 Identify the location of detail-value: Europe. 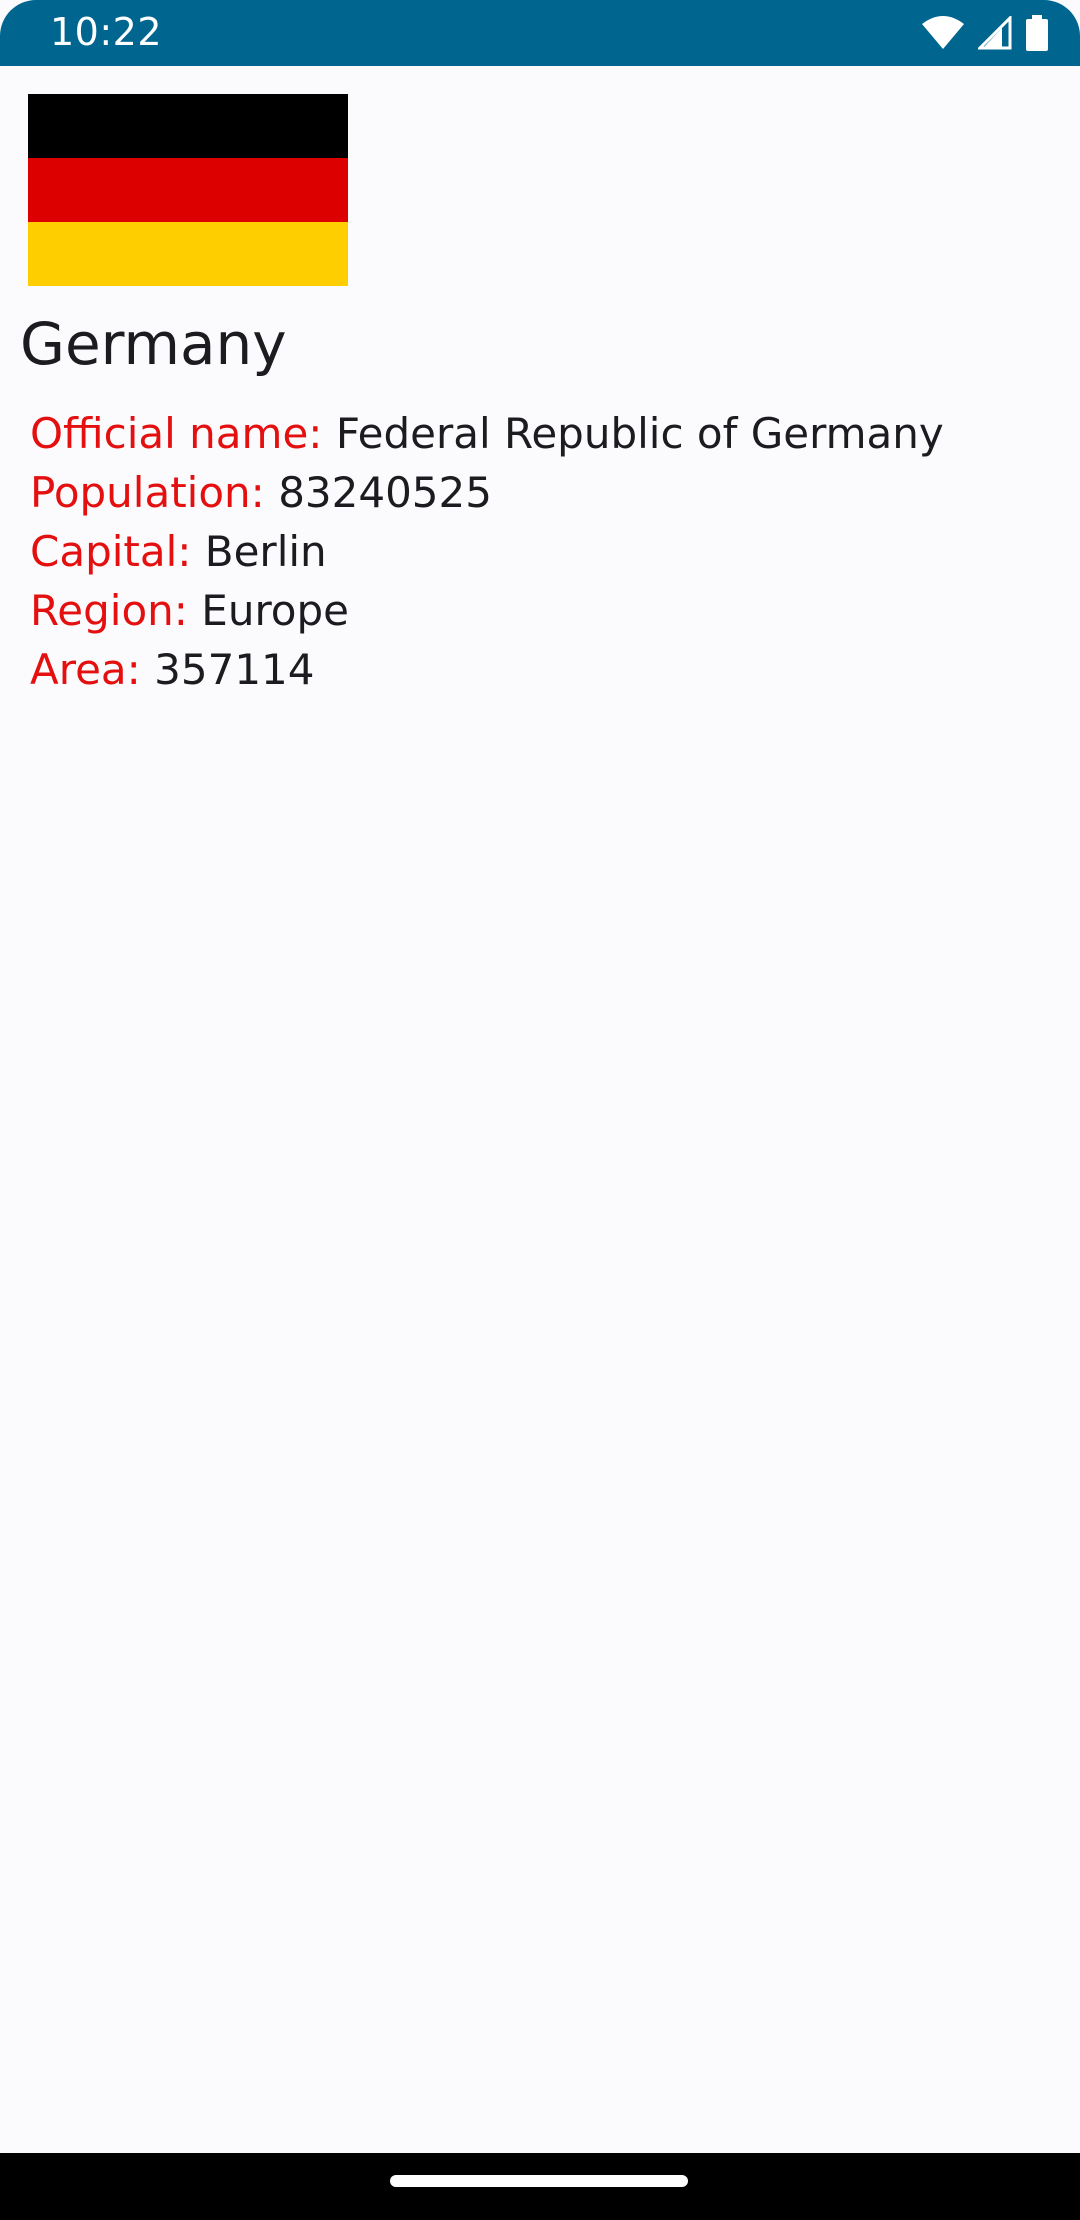
(275, 610).